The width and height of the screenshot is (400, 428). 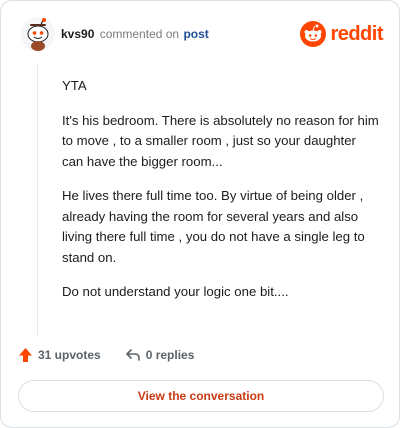 What do you see at coordinates (69, 355) in the screenshot?
I see `upvote-count: 31 upvotes` at bounding box center [69, 355].